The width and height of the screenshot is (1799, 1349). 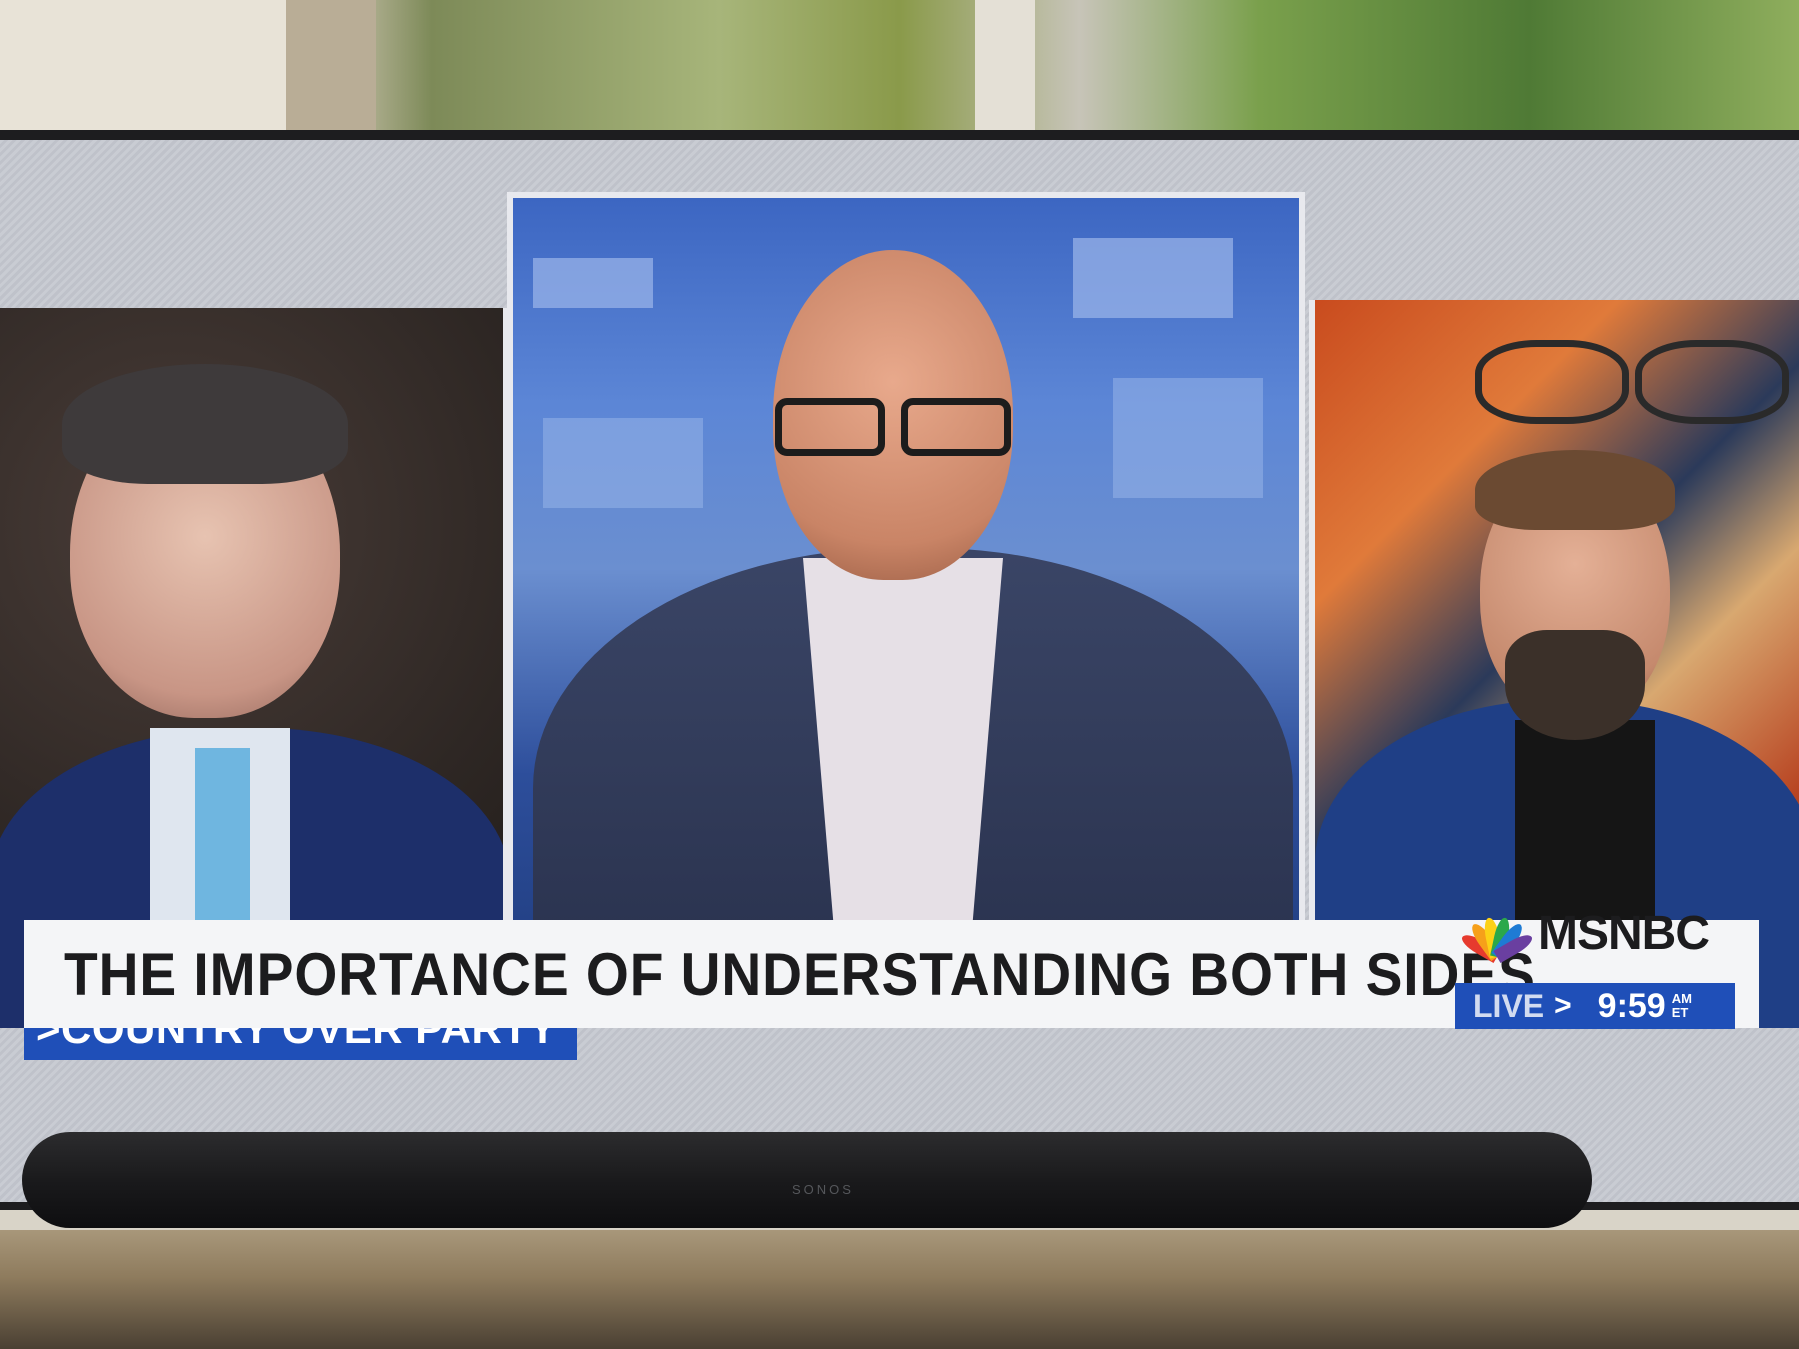 I want to click on window-frame-left, so click(x=145, y=67).